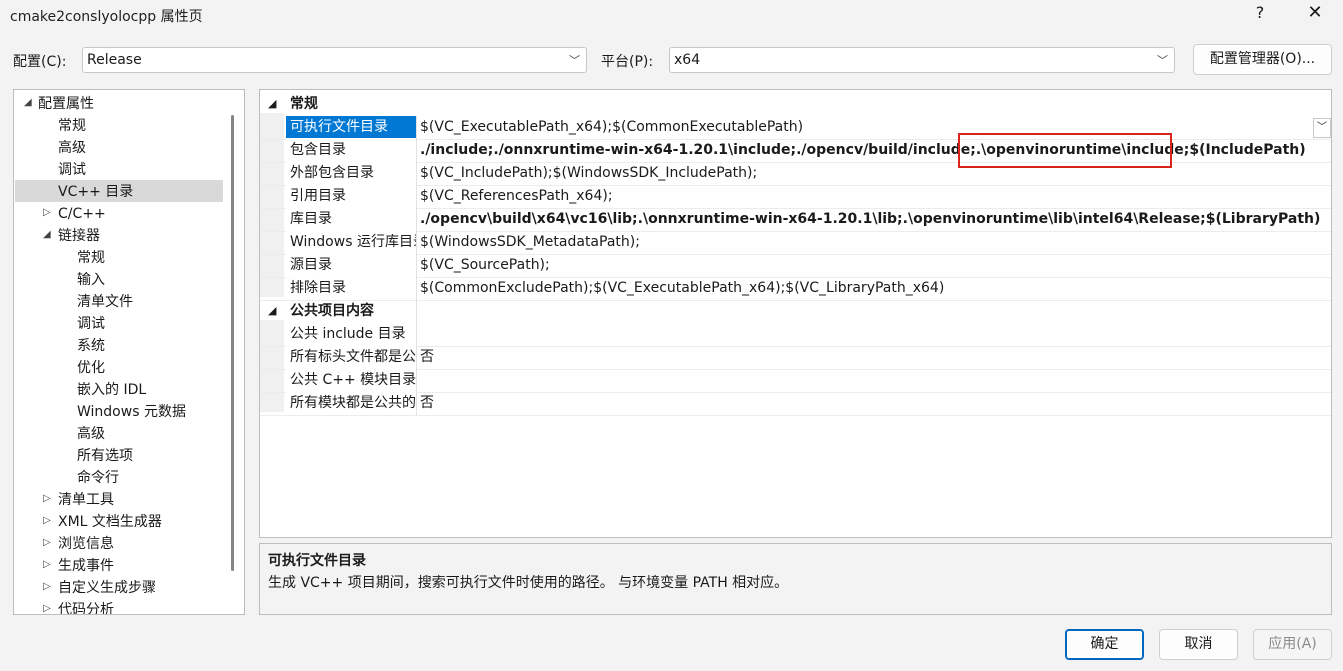 This screenshot has width=1343, height=671. I want to click on tree-item: XML 文档生成器, so click(110, 522).